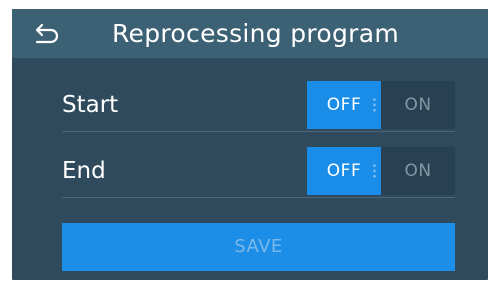  I want to click on start-toggle: OFF ON, so click(381, 105).